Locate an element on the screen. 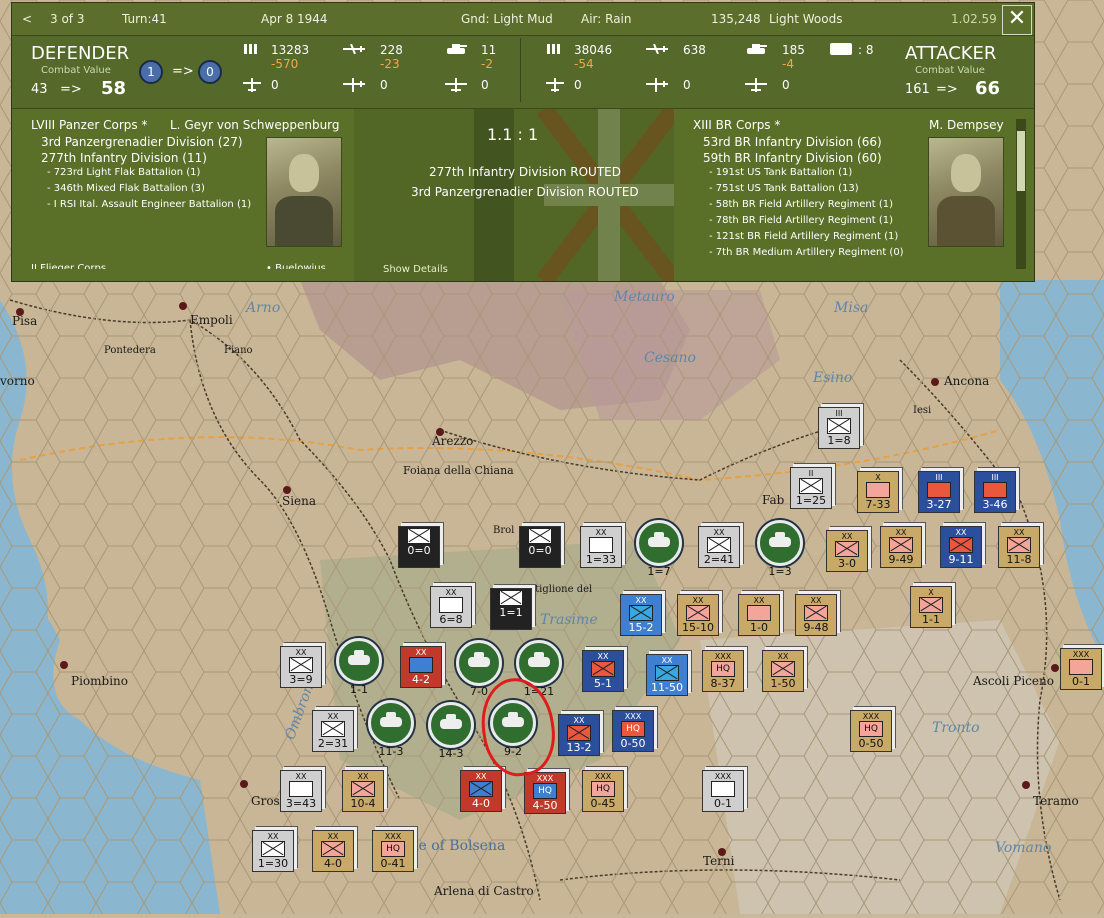  unit-counter: XX 3=43 is located at coordinates (301, 791).